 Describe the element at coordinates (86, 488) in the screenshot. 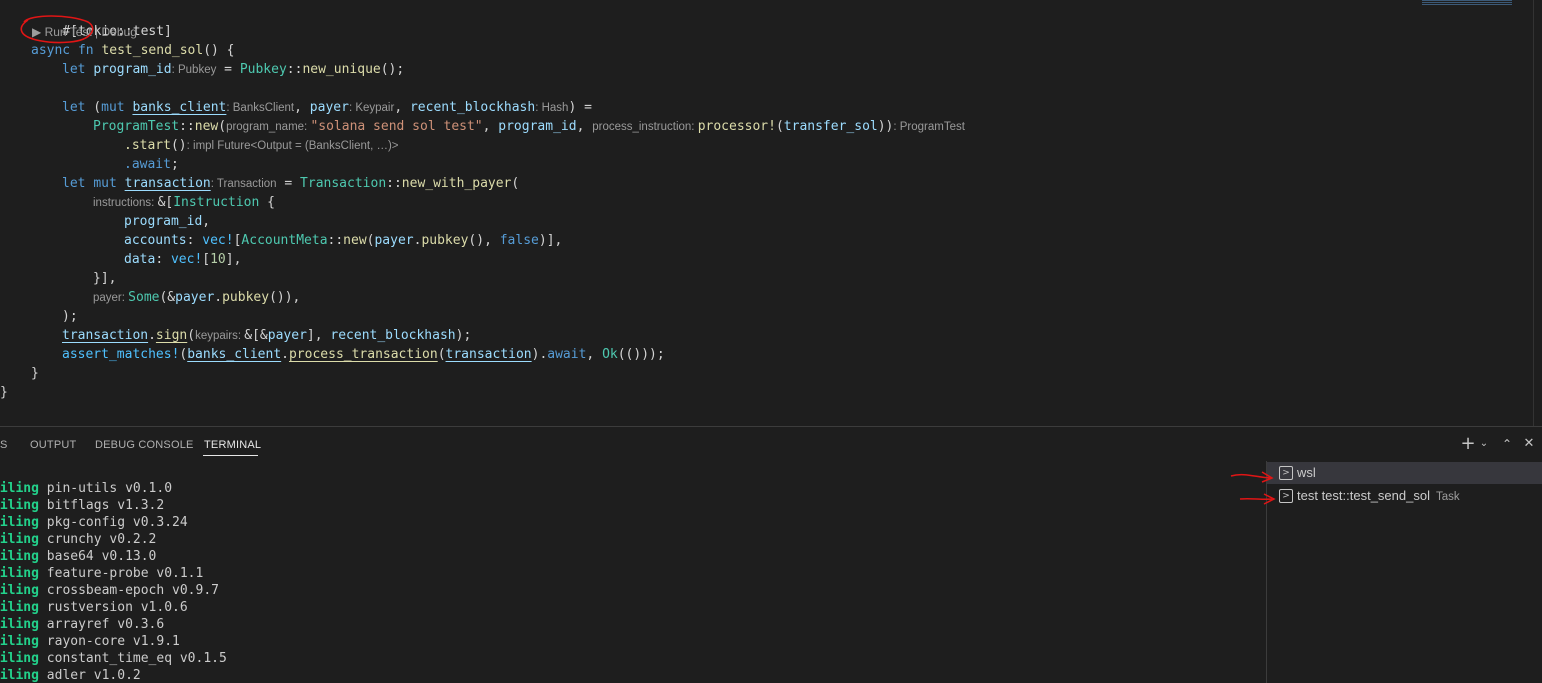

I see `terminal-line: piling pin-utils v0.1.0` at that location.